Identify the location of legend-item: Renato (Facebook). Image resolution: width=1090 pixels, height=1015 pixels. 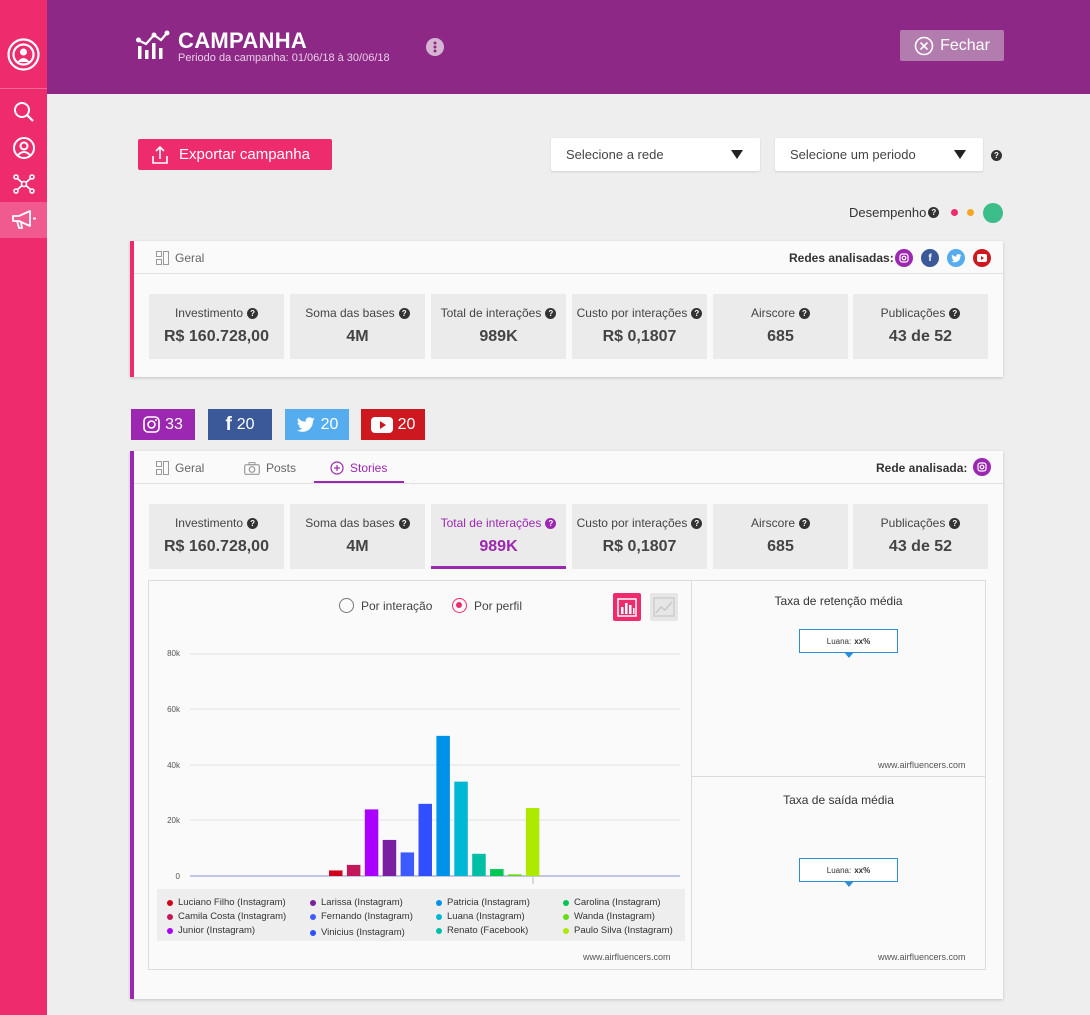
(482, 930).